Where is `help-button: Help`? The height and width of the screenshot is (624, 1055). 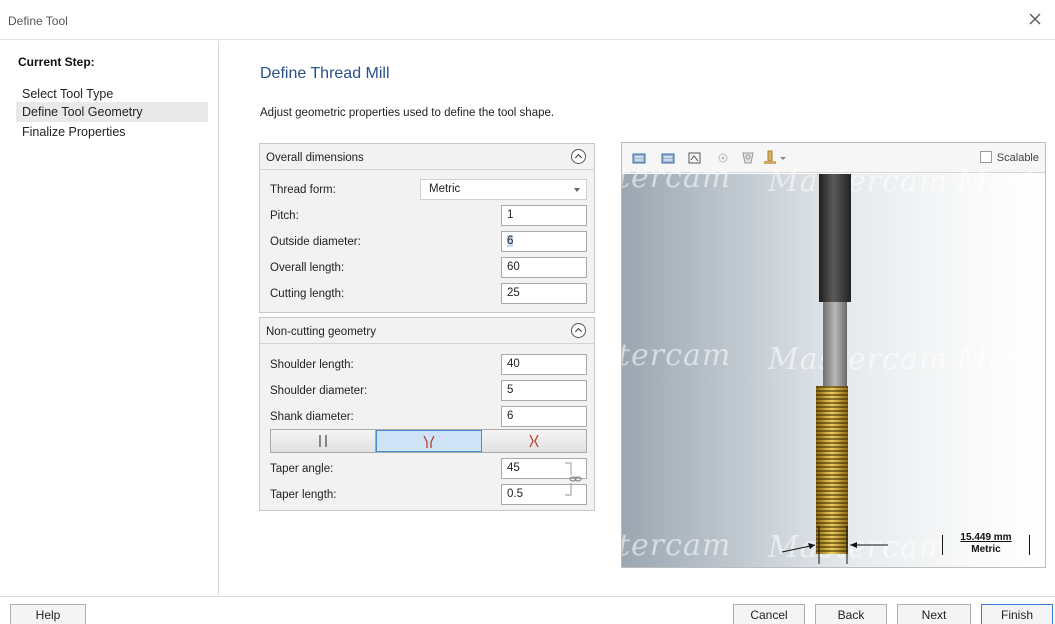 help-button: Help is located at coordinates (48, 614).